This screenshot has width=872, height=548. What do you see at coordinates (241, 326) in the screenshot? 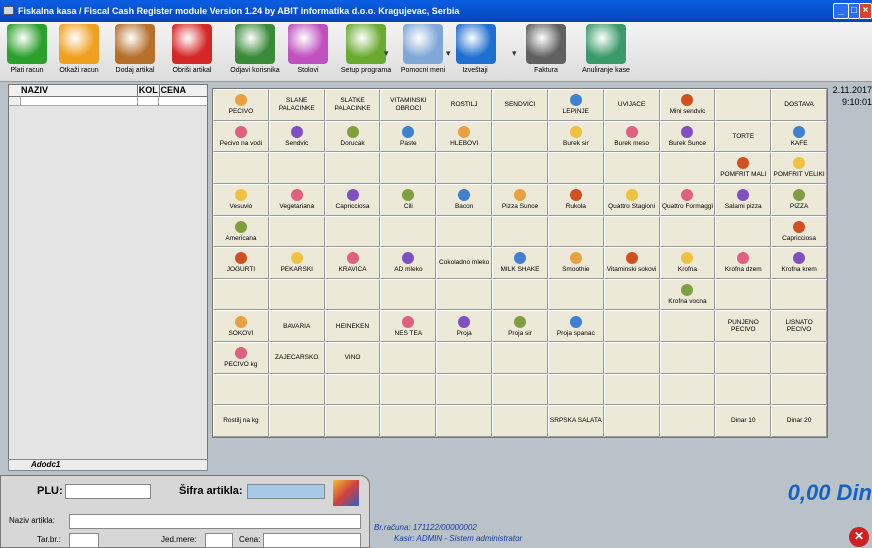
I see `product-button: SOKOVI` at bounding box center [241, 326].